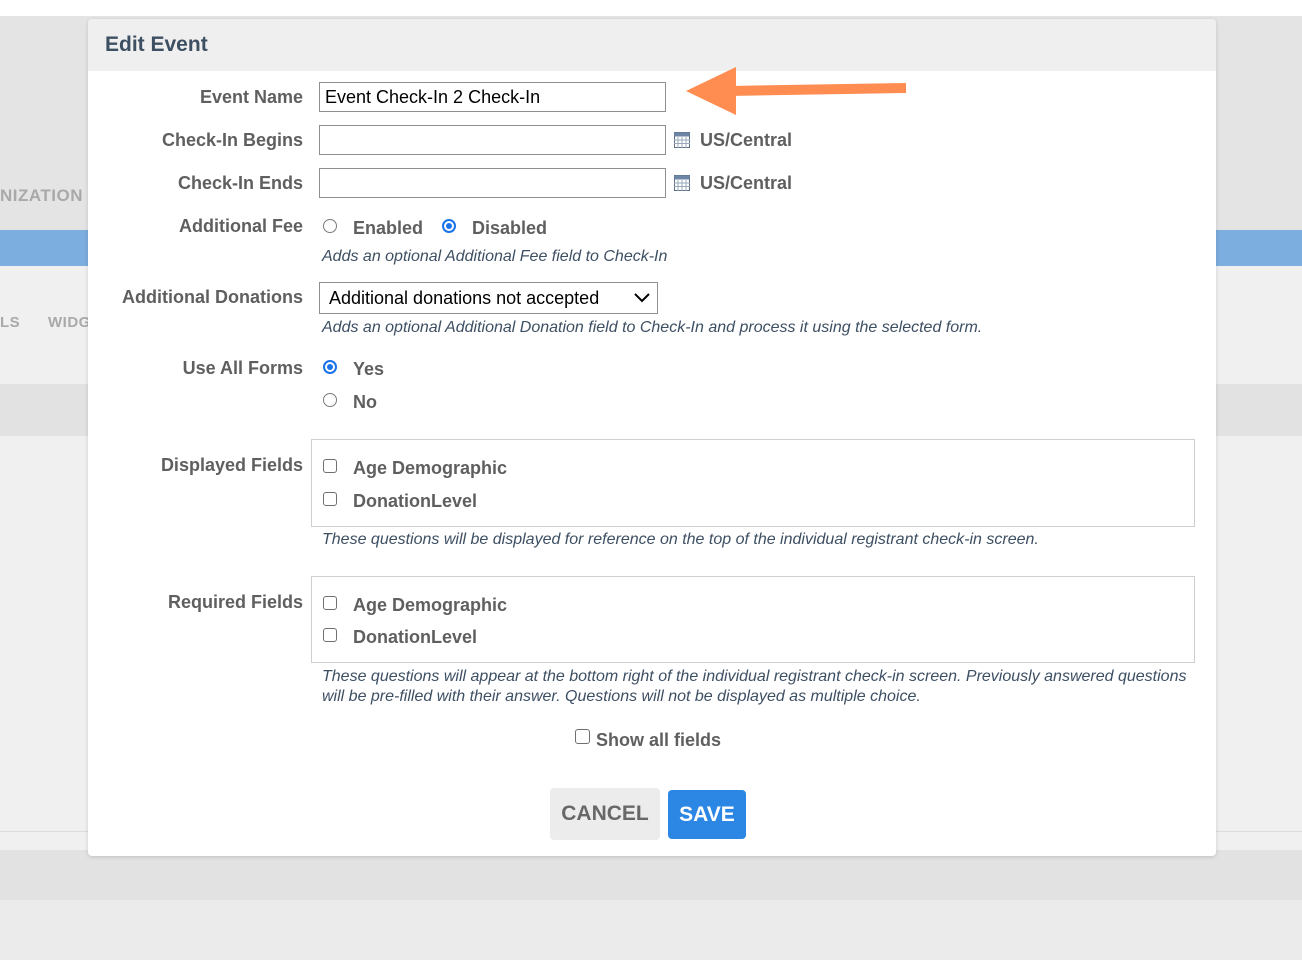 The height and width of the screenshot is (960, 1302). What do you see at coordinates (582, 736) in the screenshot?
I see `show-all-fields-checkbox` at bounding box center [582, 736].